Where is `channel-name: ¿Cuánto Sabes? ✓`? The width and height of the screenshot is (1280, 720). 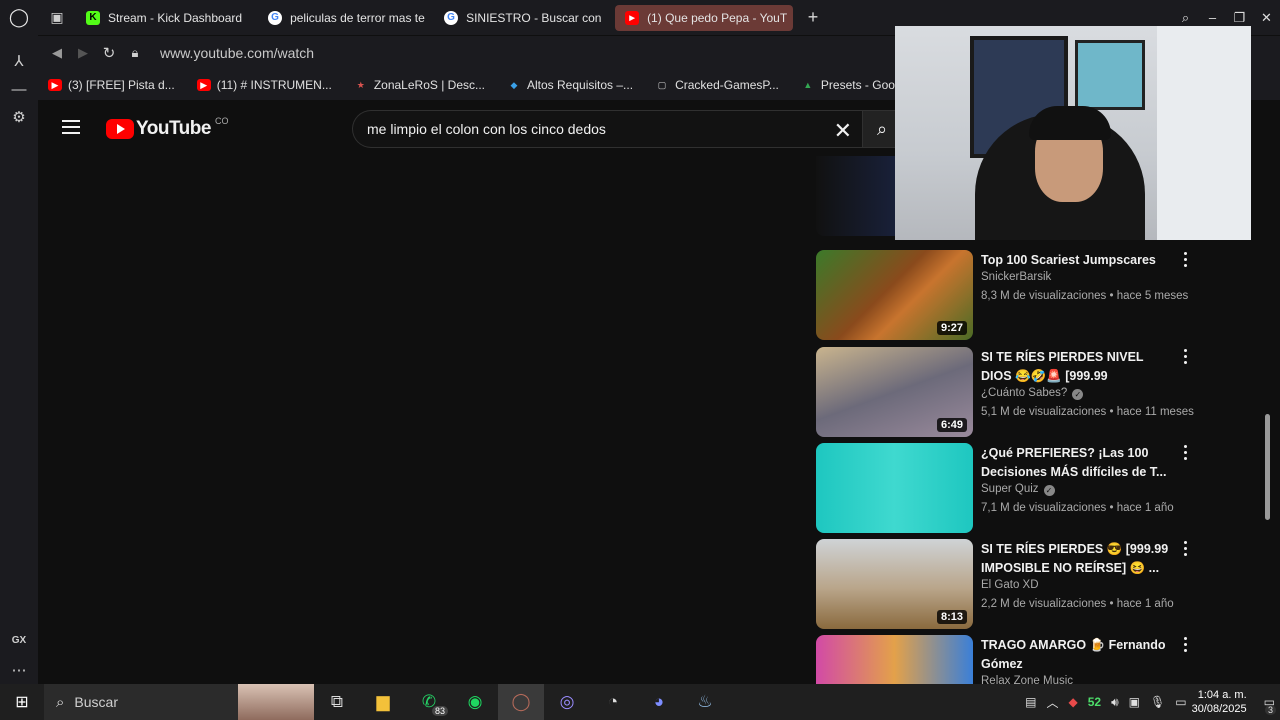
channel-name: ¿Cuánto Sabes? ✓ is located at coordinates (1032, 393).